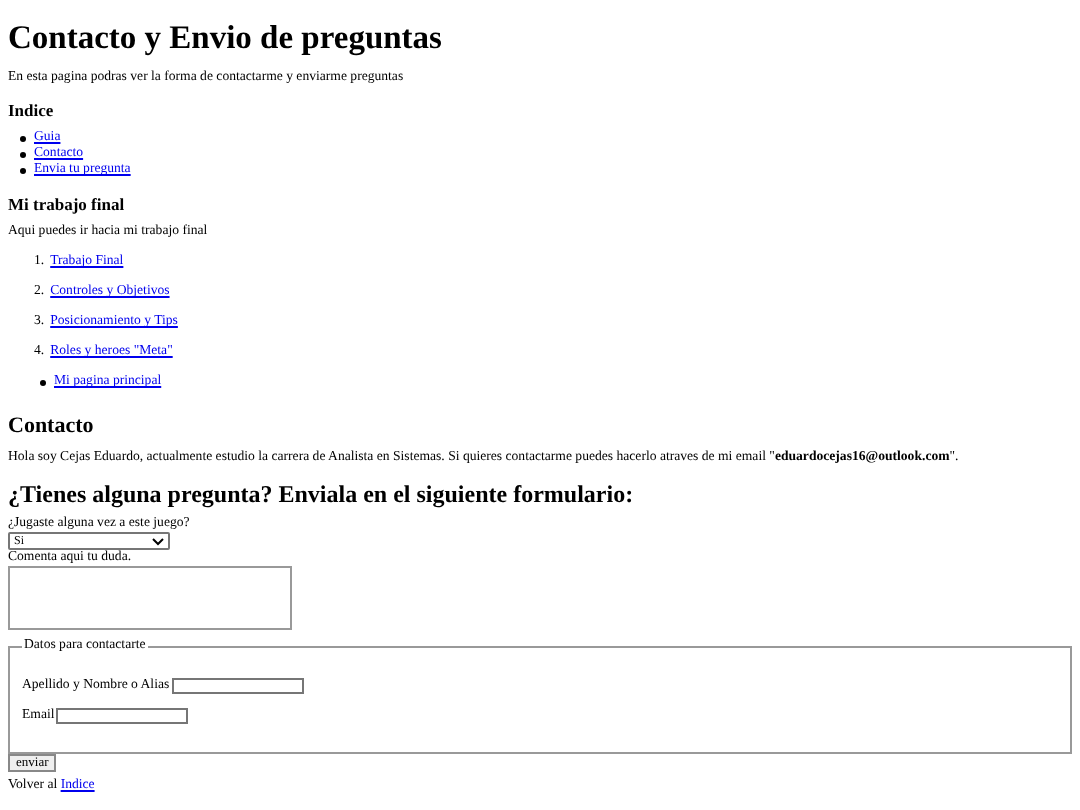 This screenshot has width=1080, height=810. Describe the element at coordinates (226, 37) in the screenshot. I see `page-title: Contacto y Envio de preguntas` at that location.